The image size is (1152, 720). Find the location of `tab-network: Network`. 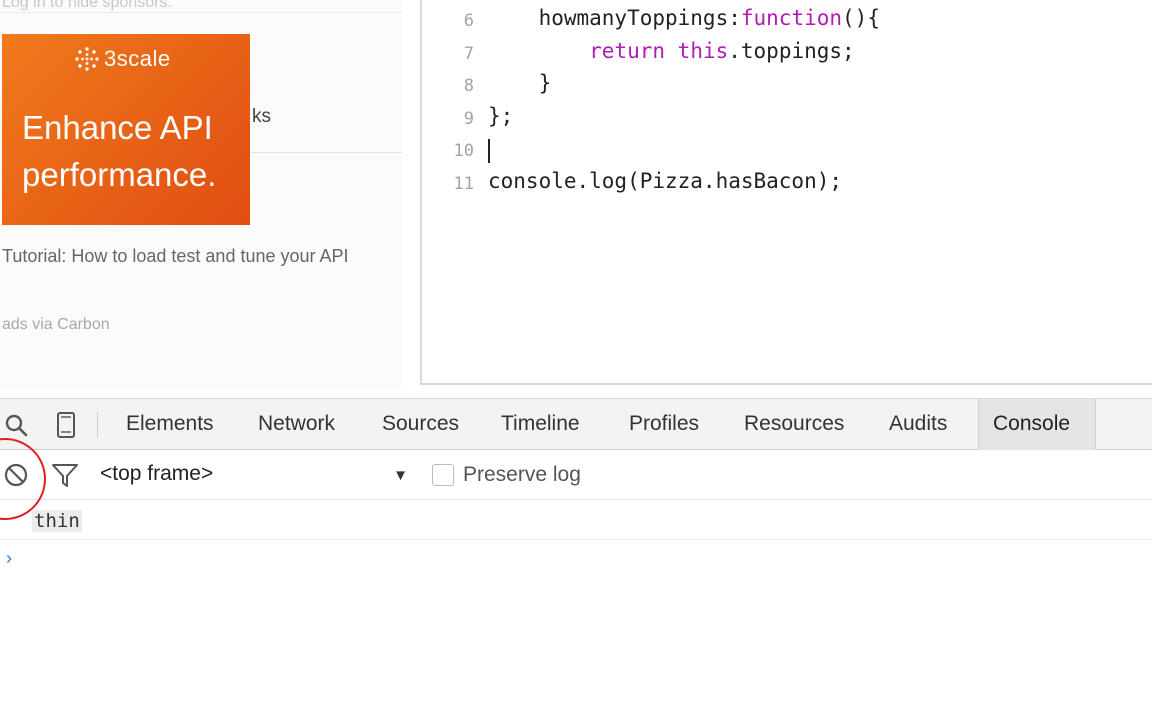

tab-network: Network is located at coordinates (296, 424).